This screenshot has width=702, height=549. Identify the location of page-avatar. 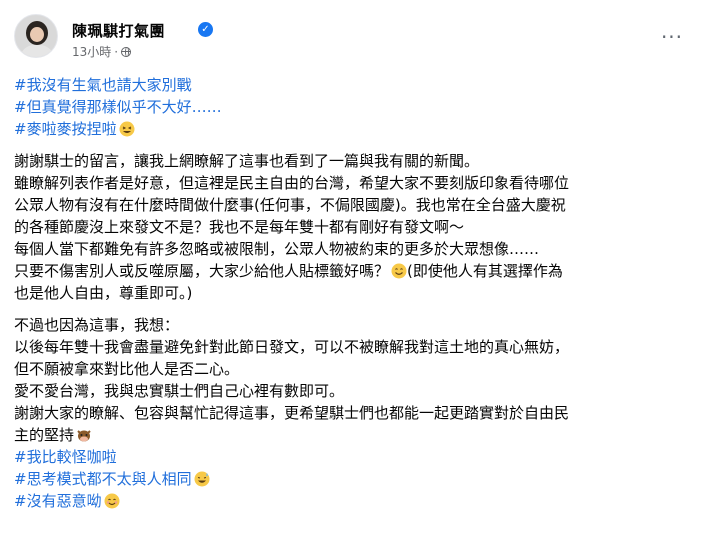
(36, 36).